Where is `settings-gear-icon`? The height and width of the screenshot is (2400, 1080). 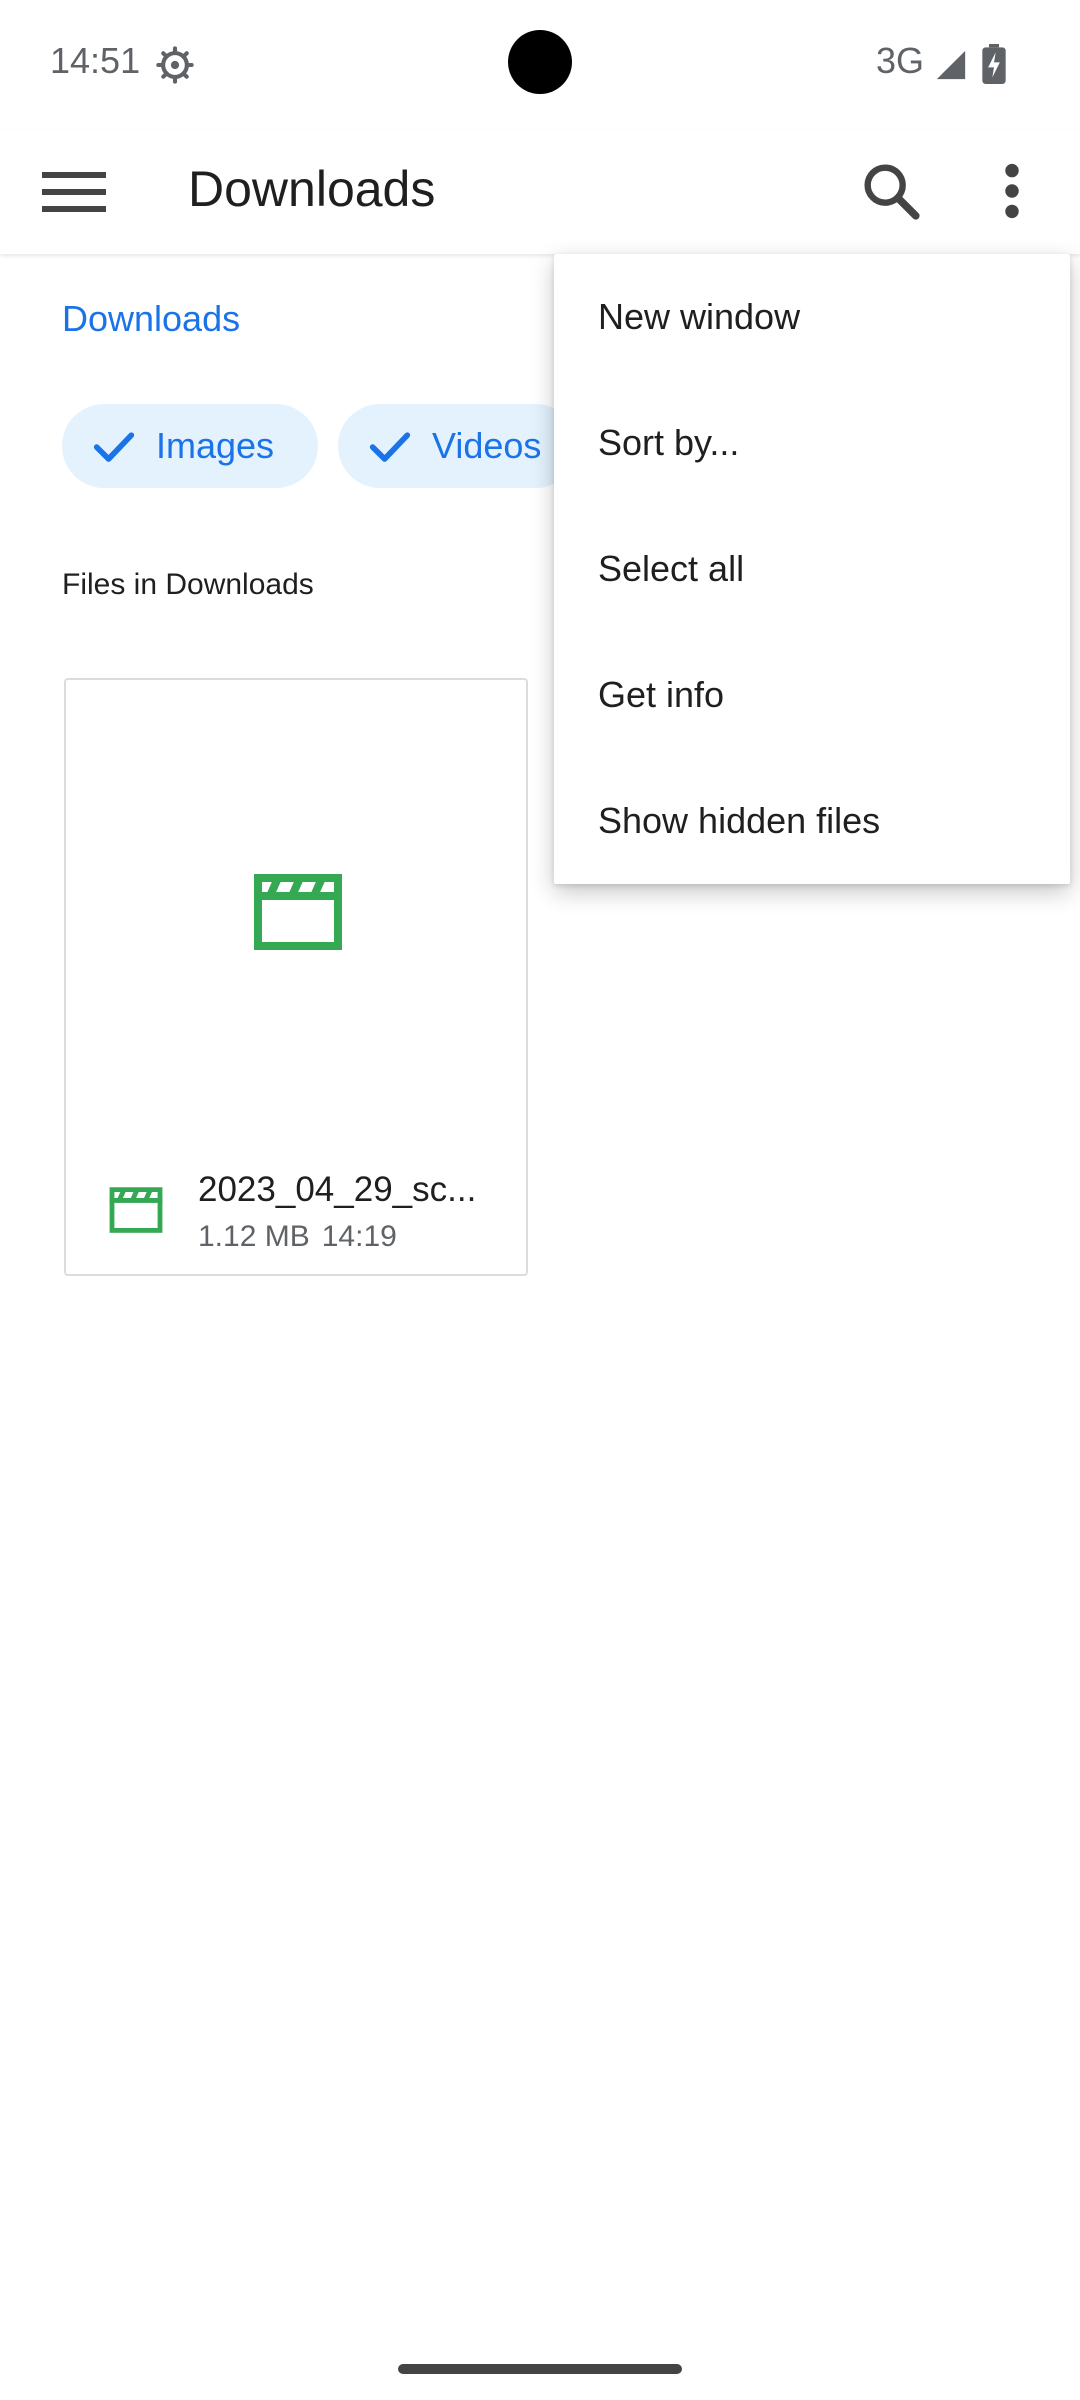 settings-gear-icon is located at coordinates (175, 65).